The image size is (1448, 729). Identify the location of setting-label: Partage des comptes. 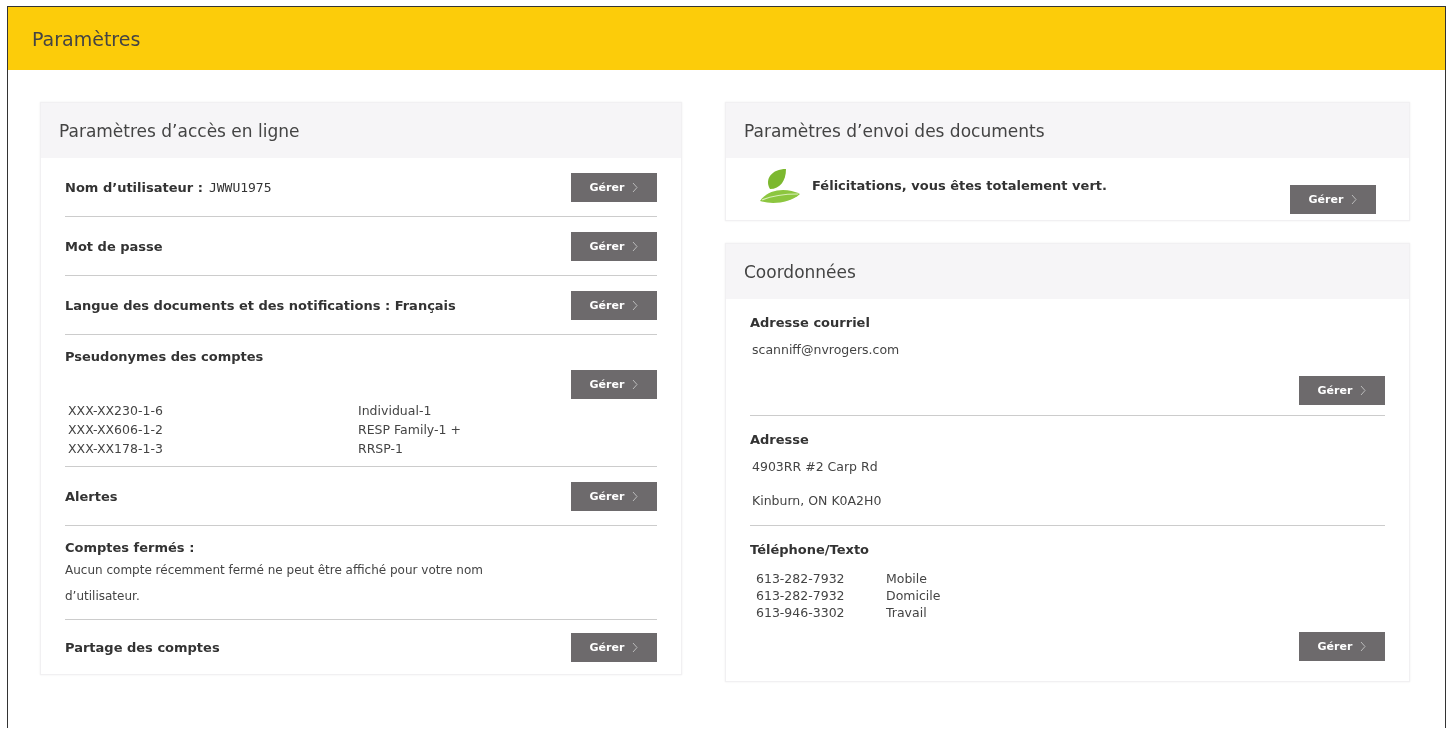
(142, 647).